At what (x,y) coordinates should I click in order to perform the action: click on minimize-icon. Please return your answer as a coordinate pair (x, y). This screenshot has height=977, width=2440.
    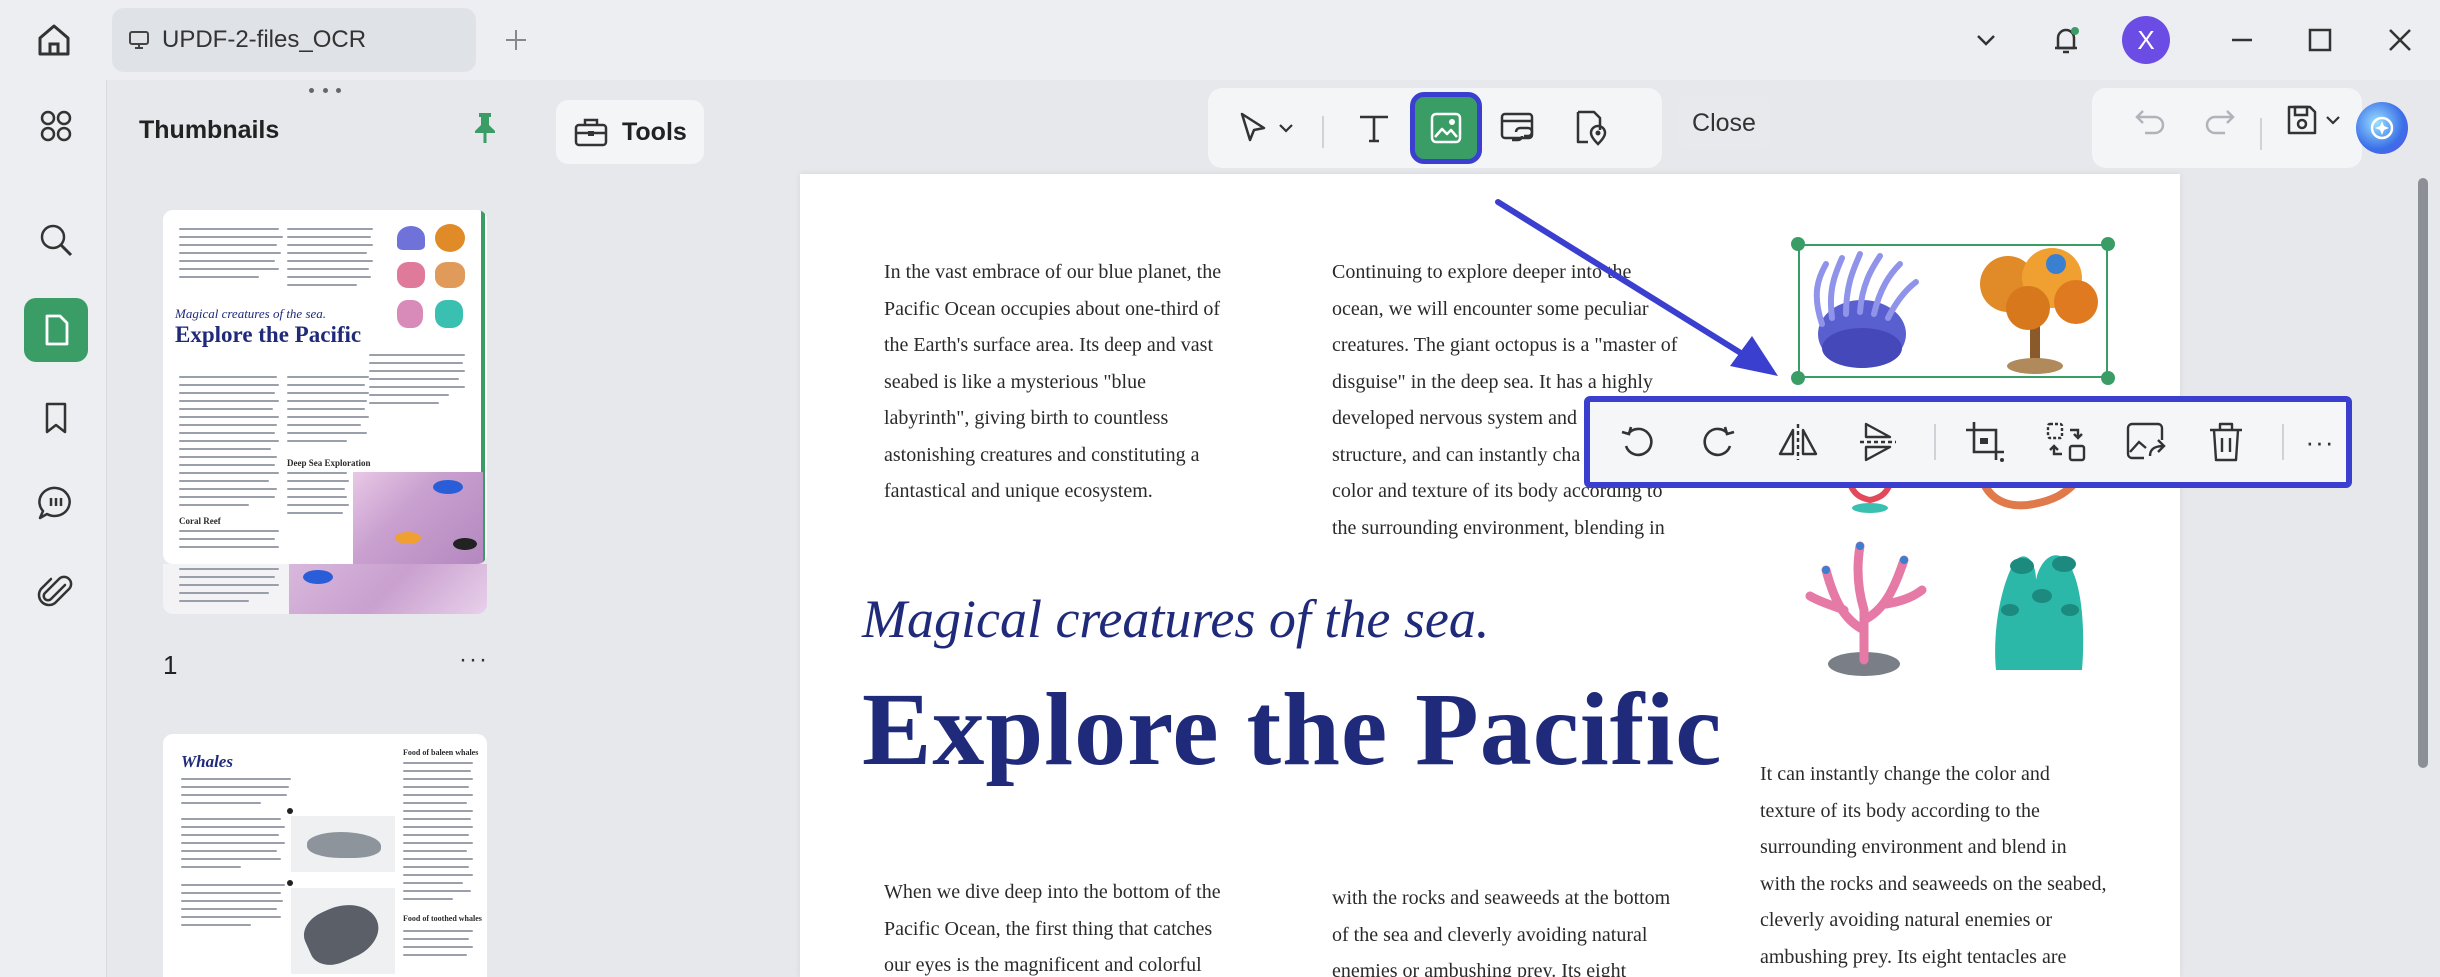
    Looking at the image, I should click on (2242, 40).